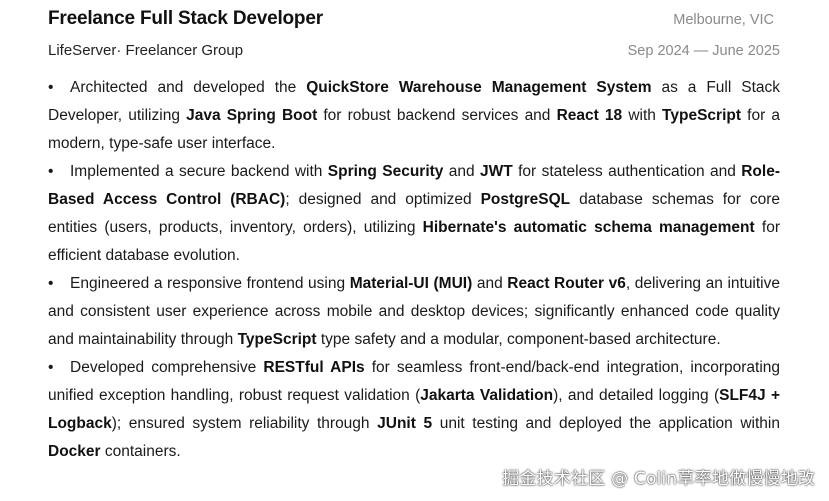 The image size is (829, 501). What do you see at coordinates (146, 50) in the screenshot?
I see `company-name: LifeServer· Freelancer Group` at bounding box center [146, 50].